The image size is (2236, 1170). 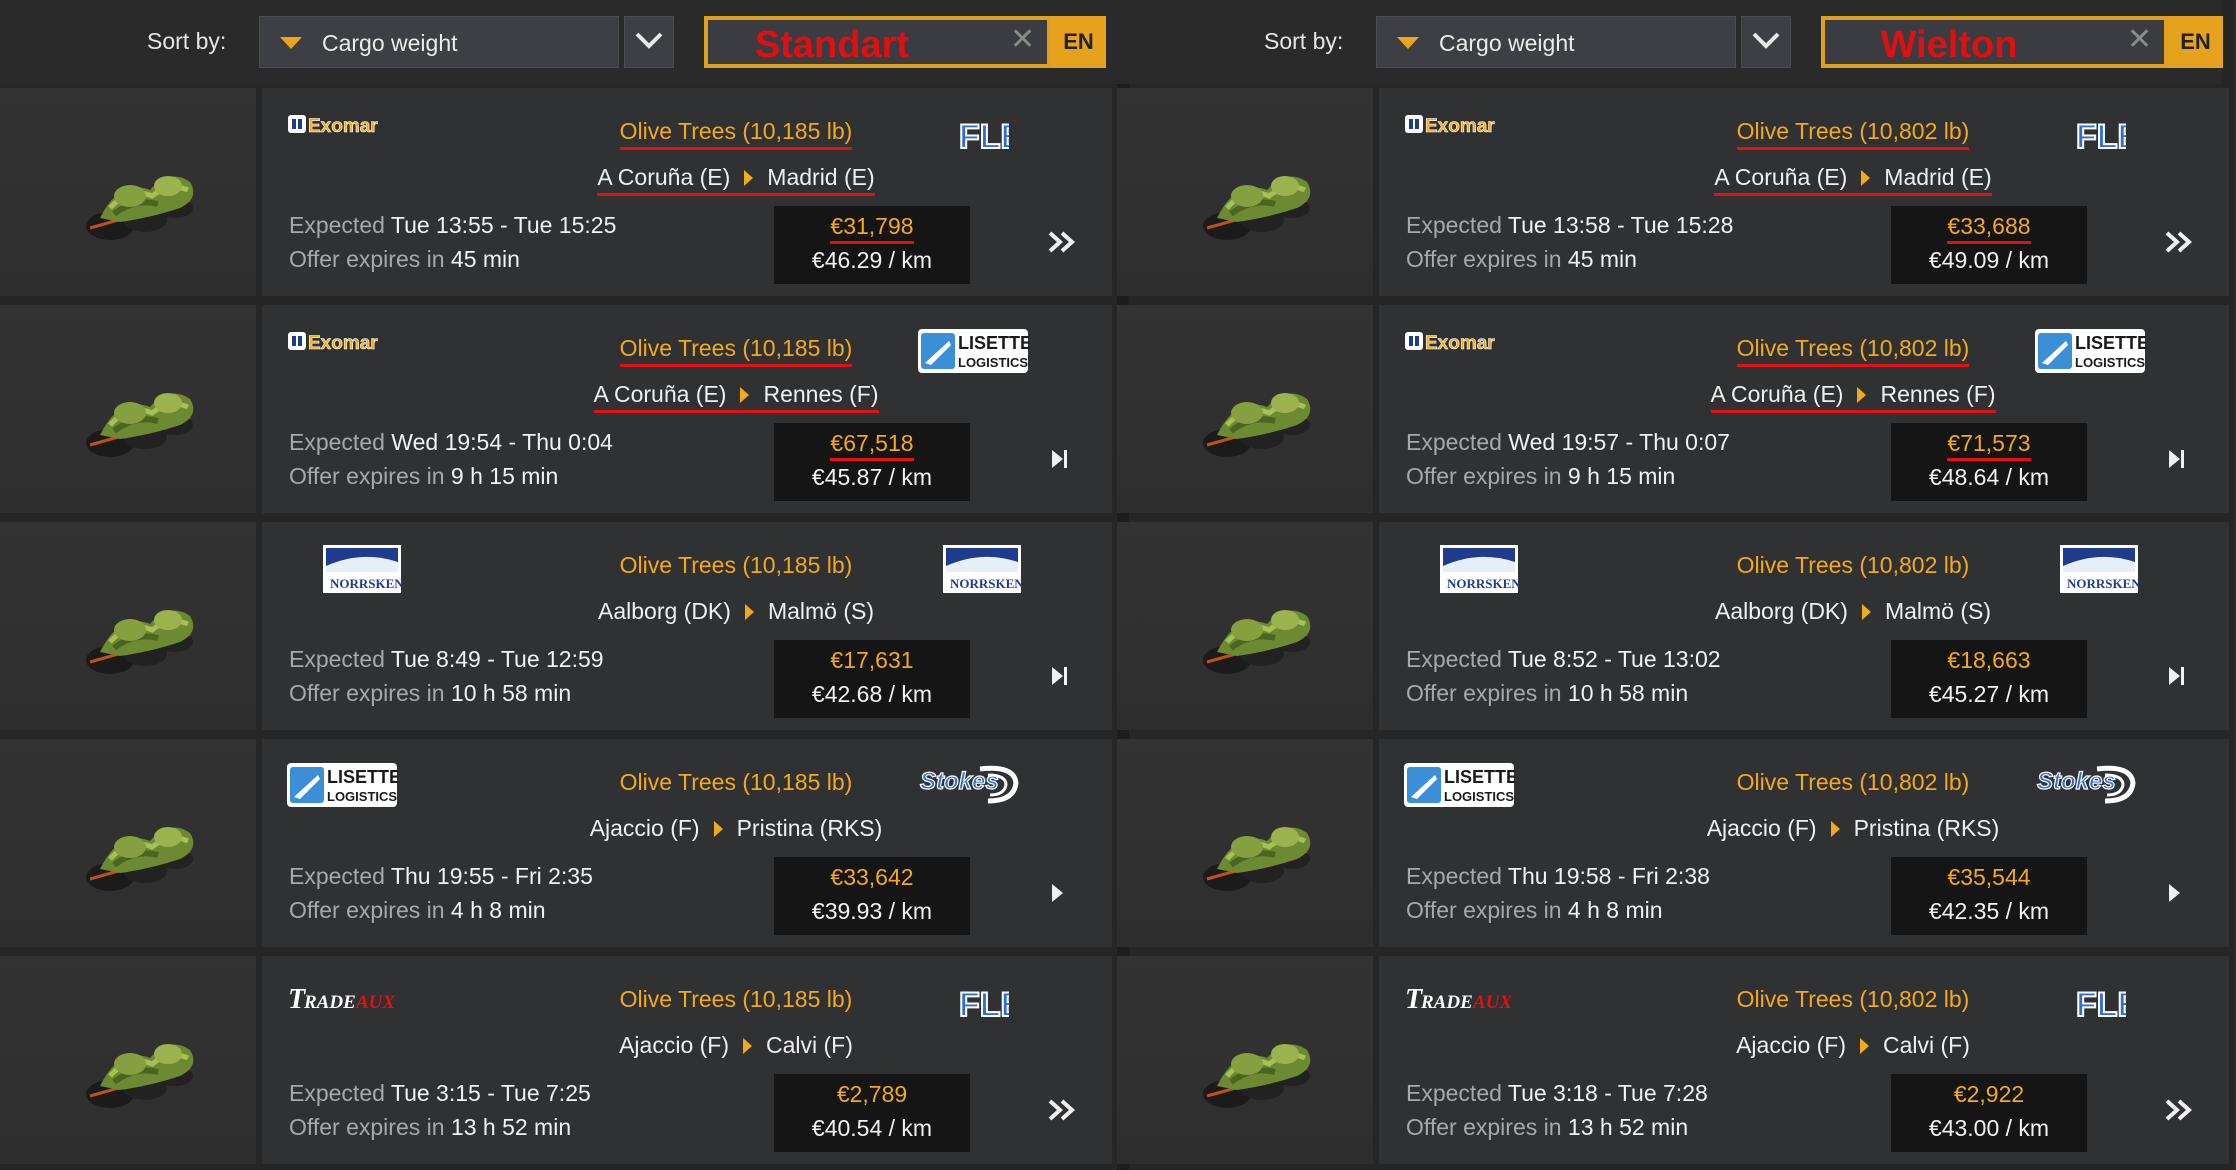 I want to click on job-price: €17,631, so click(x=872, y=660).